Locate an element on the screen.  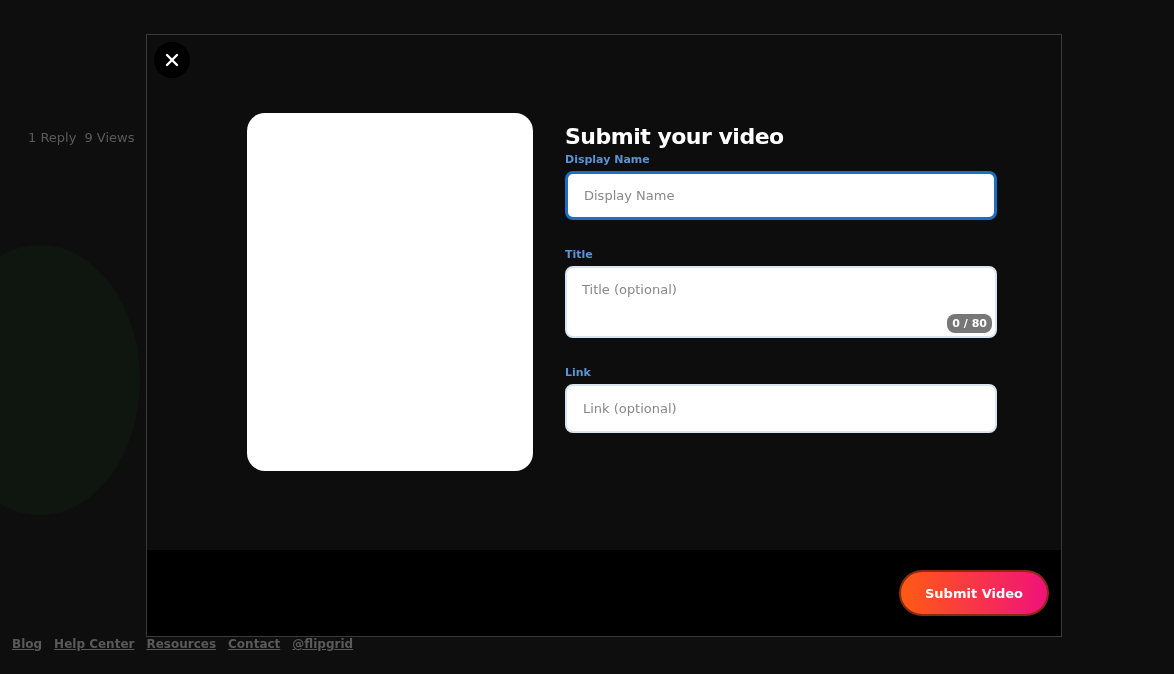
footer-link: Help Center is located at coordinates (94, 644).